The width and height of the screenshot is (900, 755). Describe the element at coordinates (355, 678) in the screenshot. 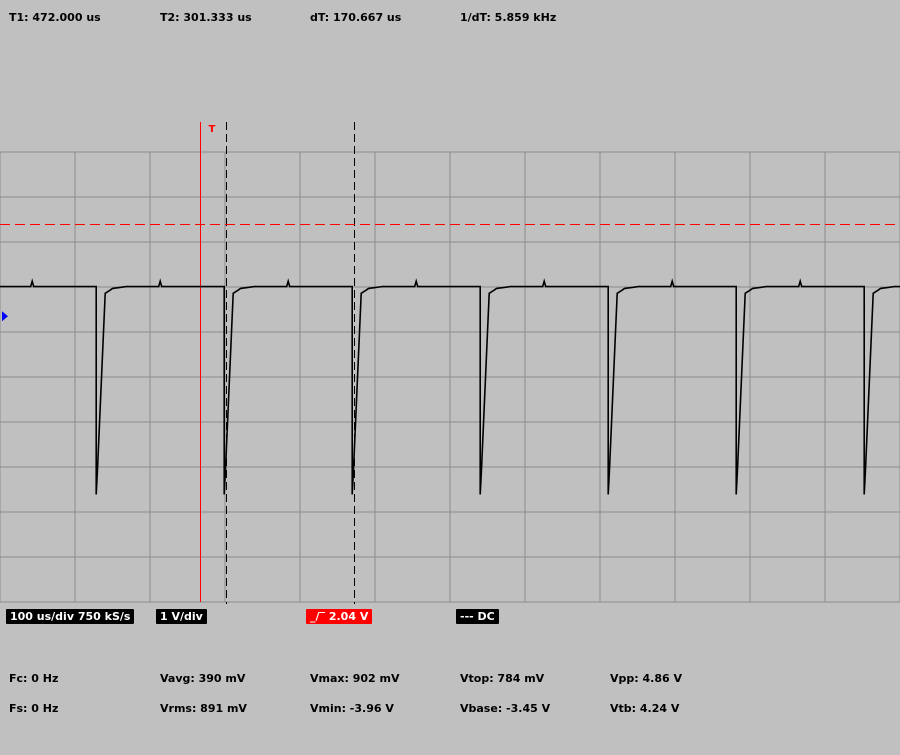

I see `vmax-measurement: Vmax: 902 mV` at that location.